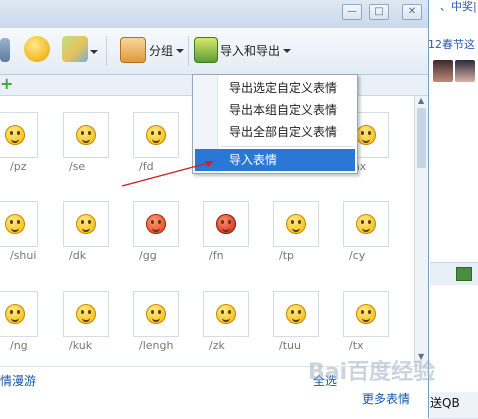 The height and width of the screenshot is (419, 478). What do you see at coordinates (372, 372) in the screenshot?
I see `watermark: Bai百度经验` at bounding box center [372, 372].